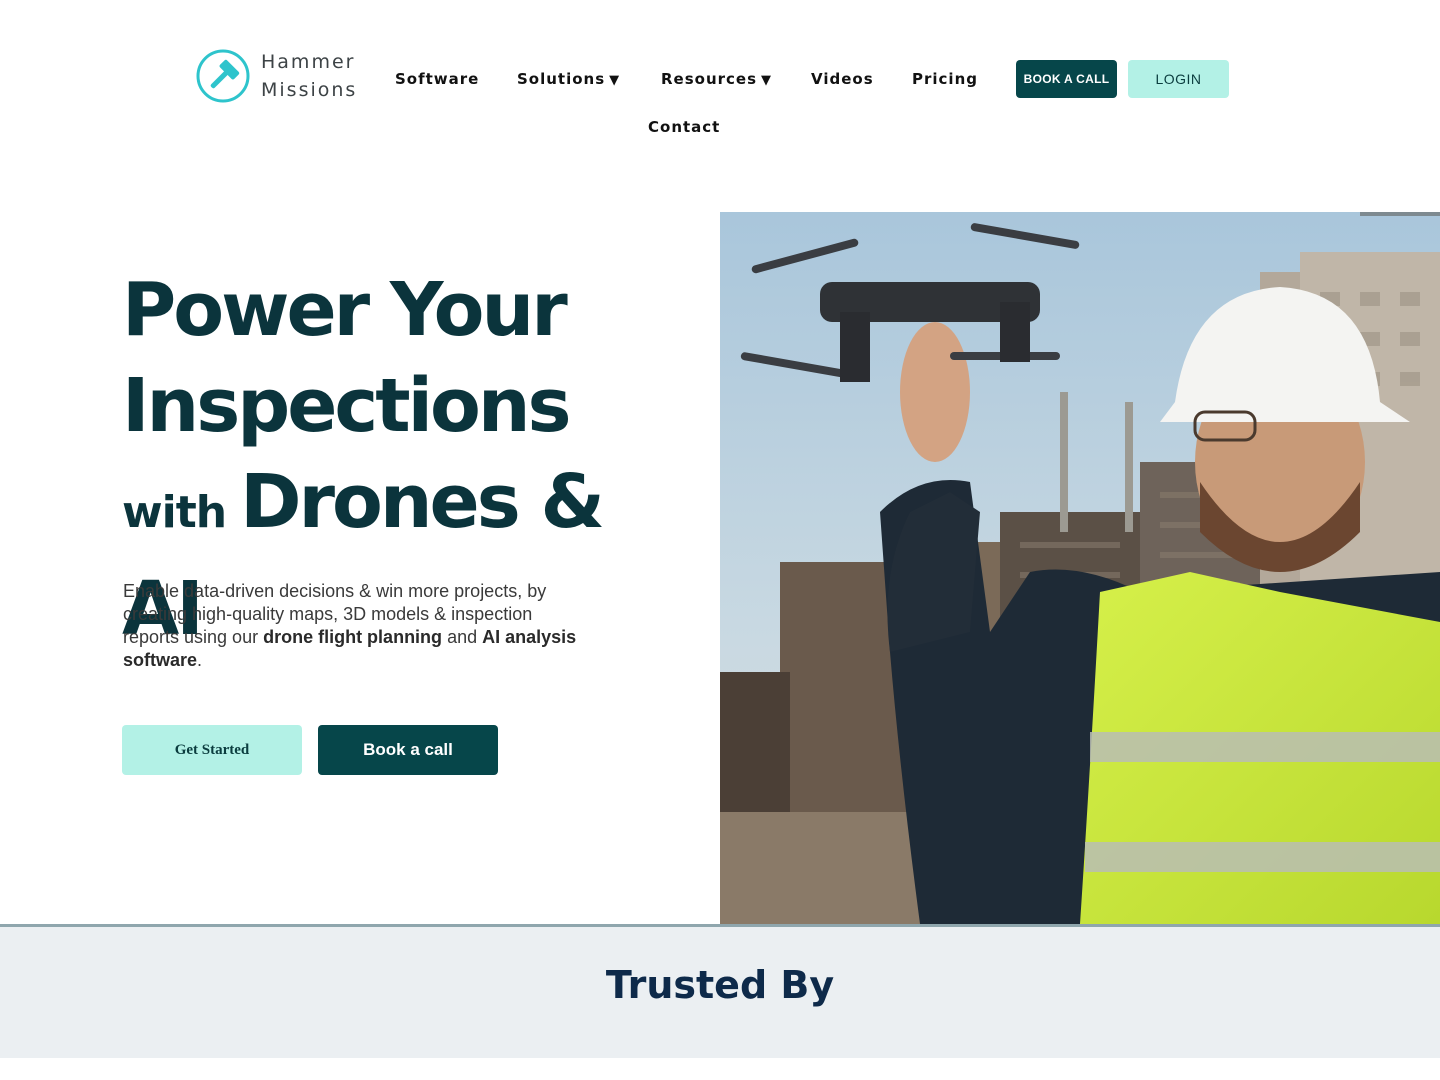 This screenshot has height=1080, width=1440. Describe the element at coordinates (345, 310) in the screenshot. I see `hero-title-line1: Power Your` at that location.